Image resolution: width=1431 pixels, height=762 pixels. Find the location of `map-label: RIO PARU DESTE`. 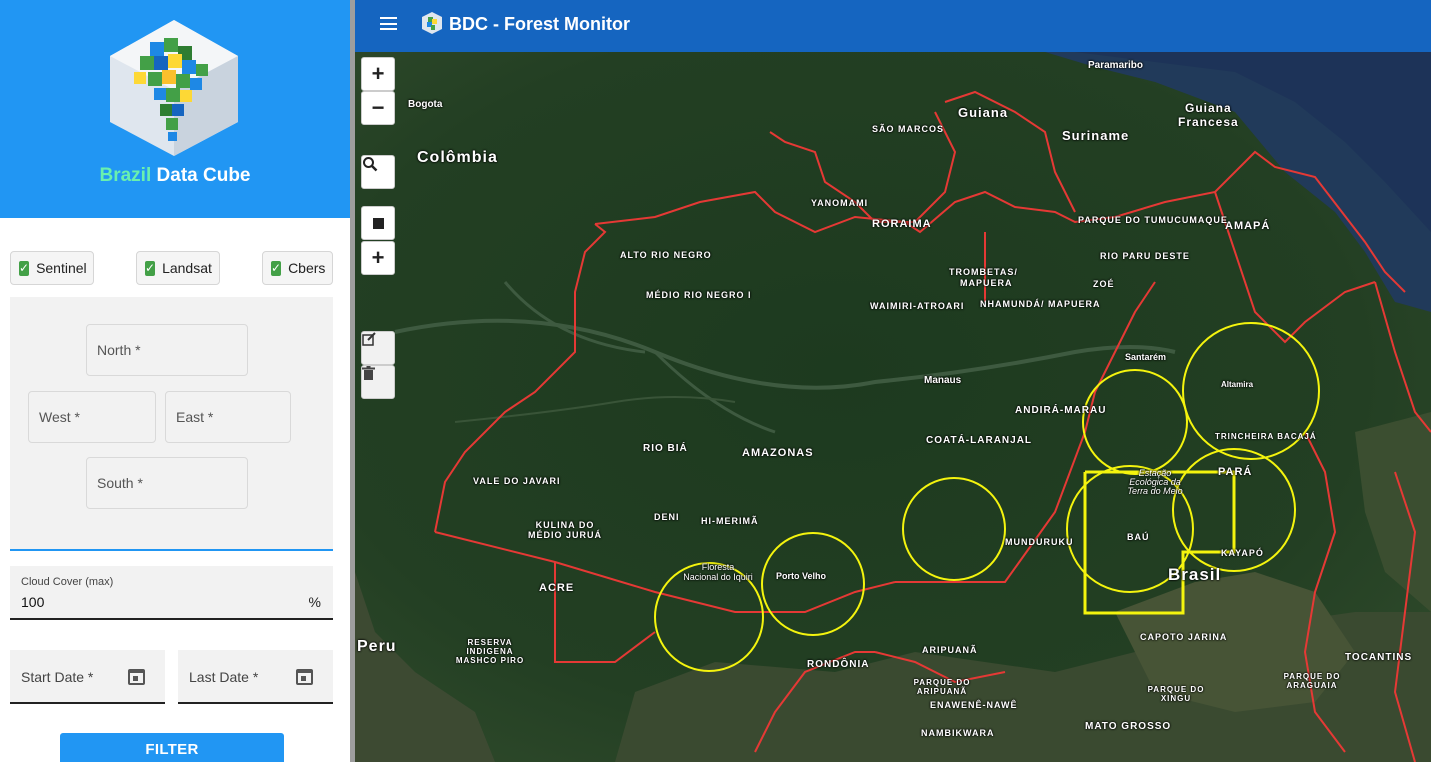

map-label: RIO PARU DESTE is located at coordinates (1145, 256).